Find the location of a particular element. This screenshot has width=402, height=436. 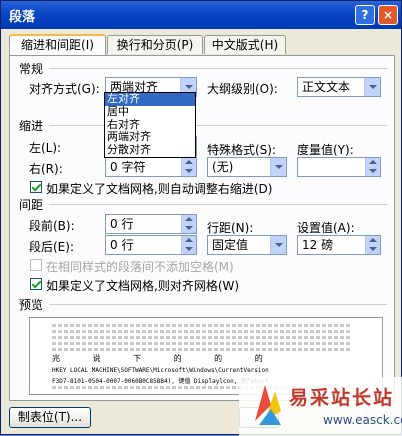

line-spacing-select: 固定值 is located at coordinates (247, 245).